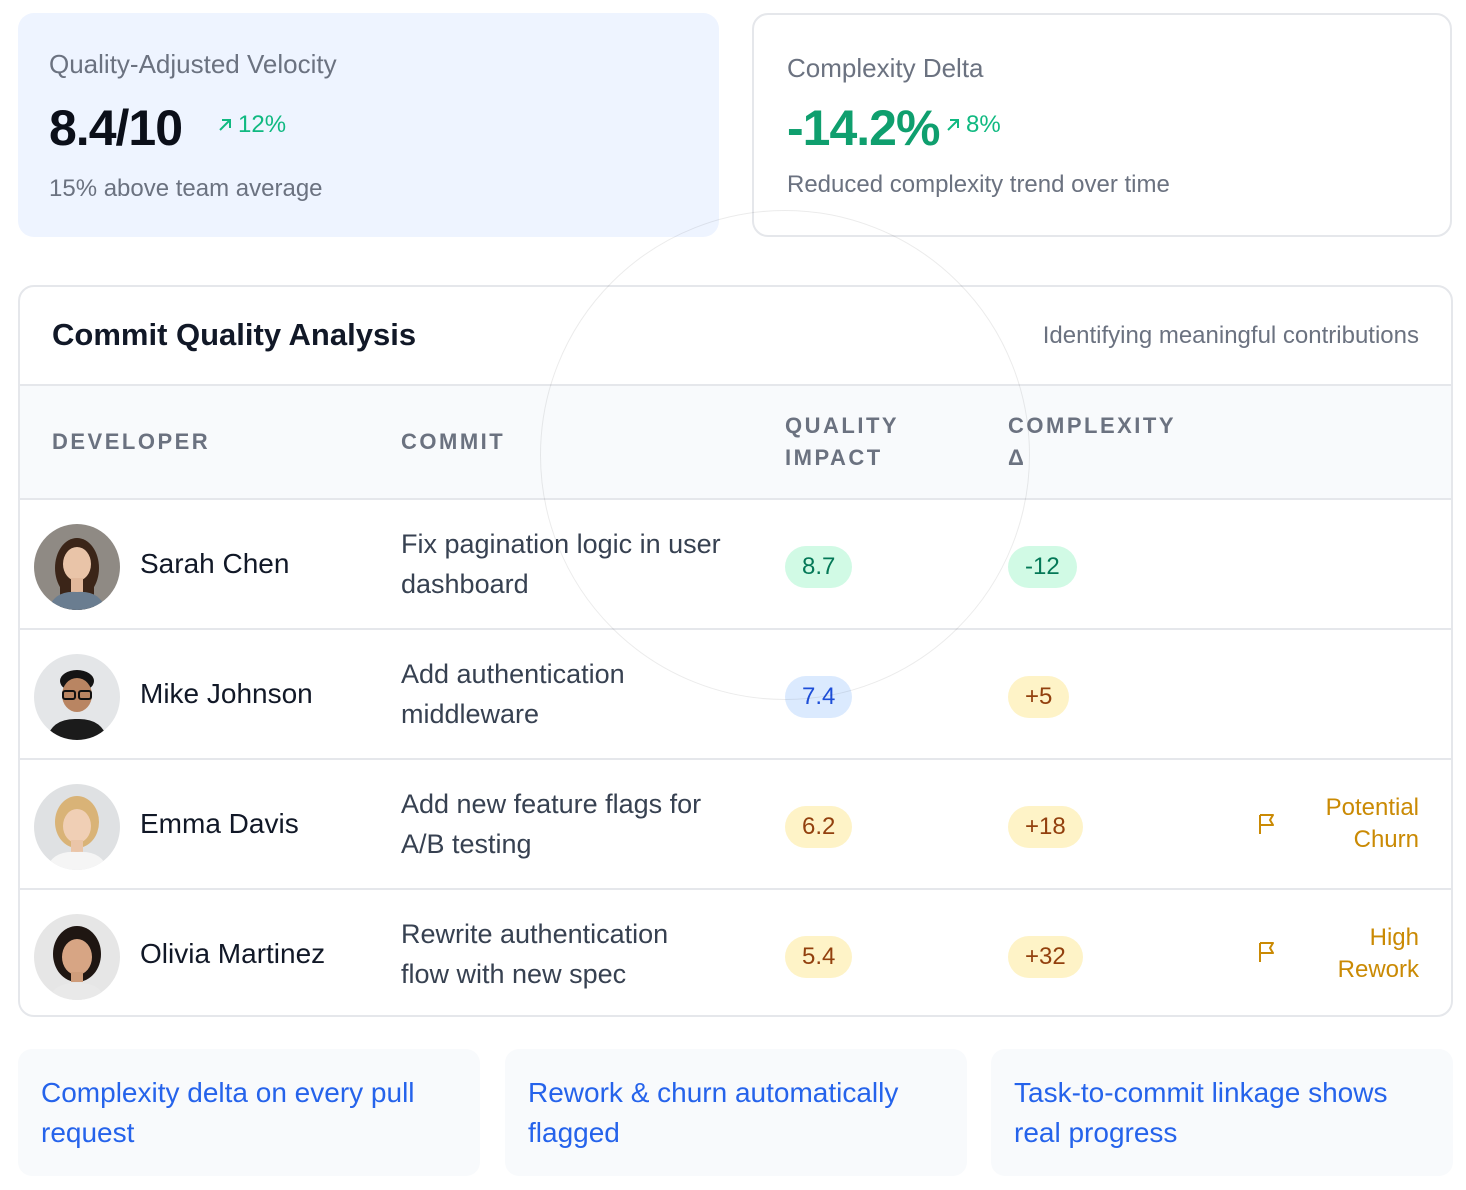  Describe the element at coordinates (561, 694) in the screenshot. I see `commit-message: Add authentication middleware` at that location.